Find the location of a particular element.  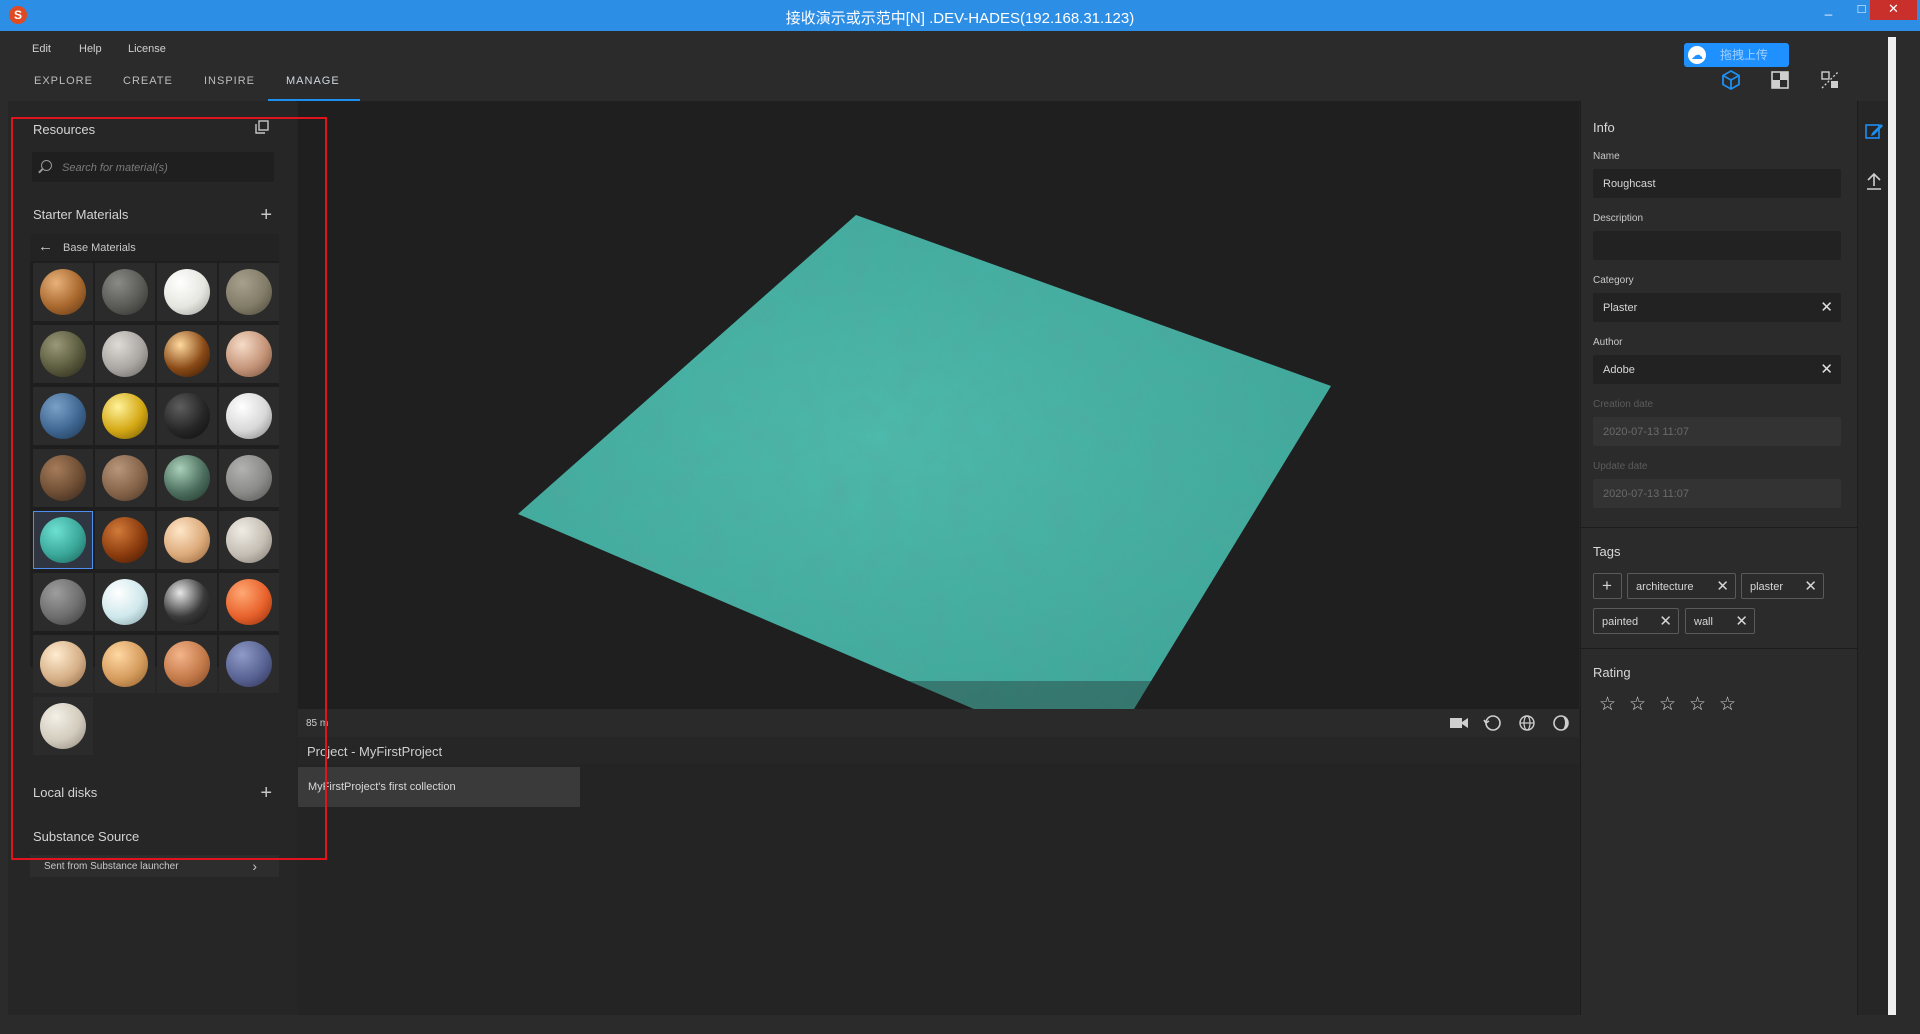

rating-star-1-icon: ☆ is located at coordinates (1607, 704).